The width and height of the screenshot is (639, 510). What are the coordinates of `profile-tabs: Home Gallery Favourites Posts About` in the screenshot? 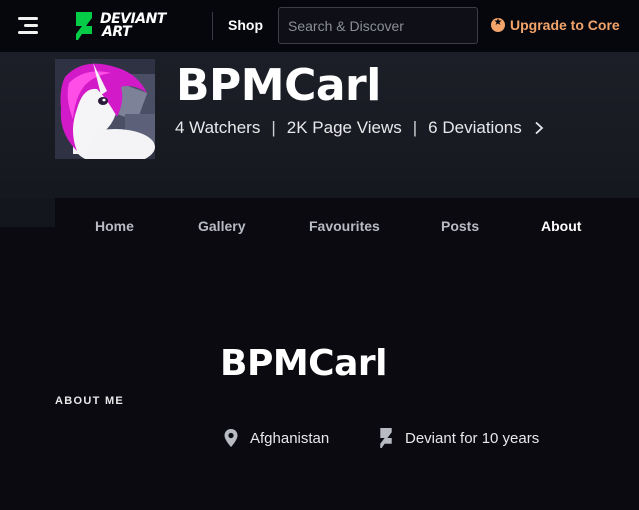 It's located at (347, 225).